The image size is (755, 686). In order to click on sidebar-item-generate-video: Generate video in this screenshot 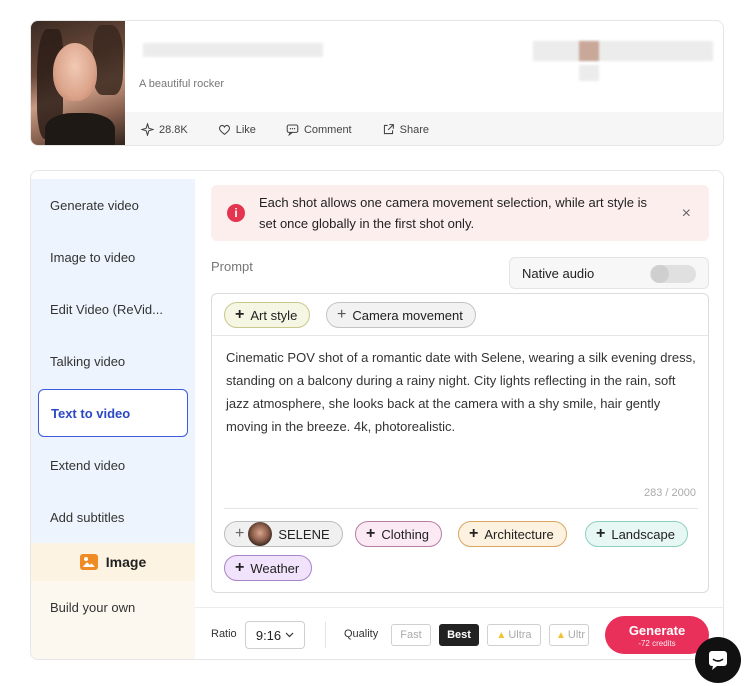, I will do `click(113, 205)`.